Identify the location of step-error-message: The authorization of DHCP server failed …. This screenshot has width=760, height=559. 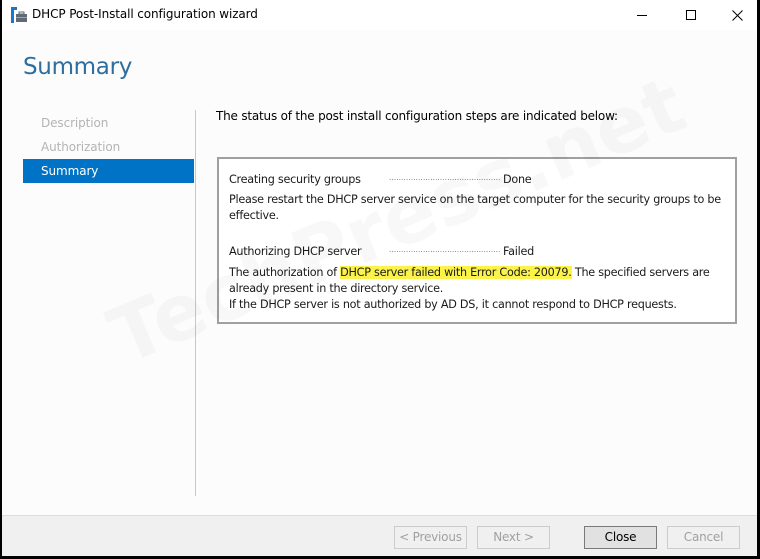
(475, 289).